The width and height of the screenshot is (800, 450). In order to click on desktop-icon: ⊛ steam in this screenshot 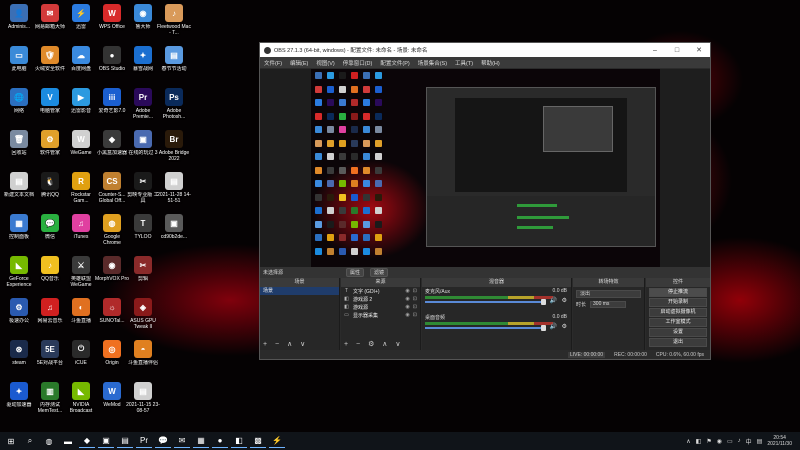, I will do `click(19, 360)`.